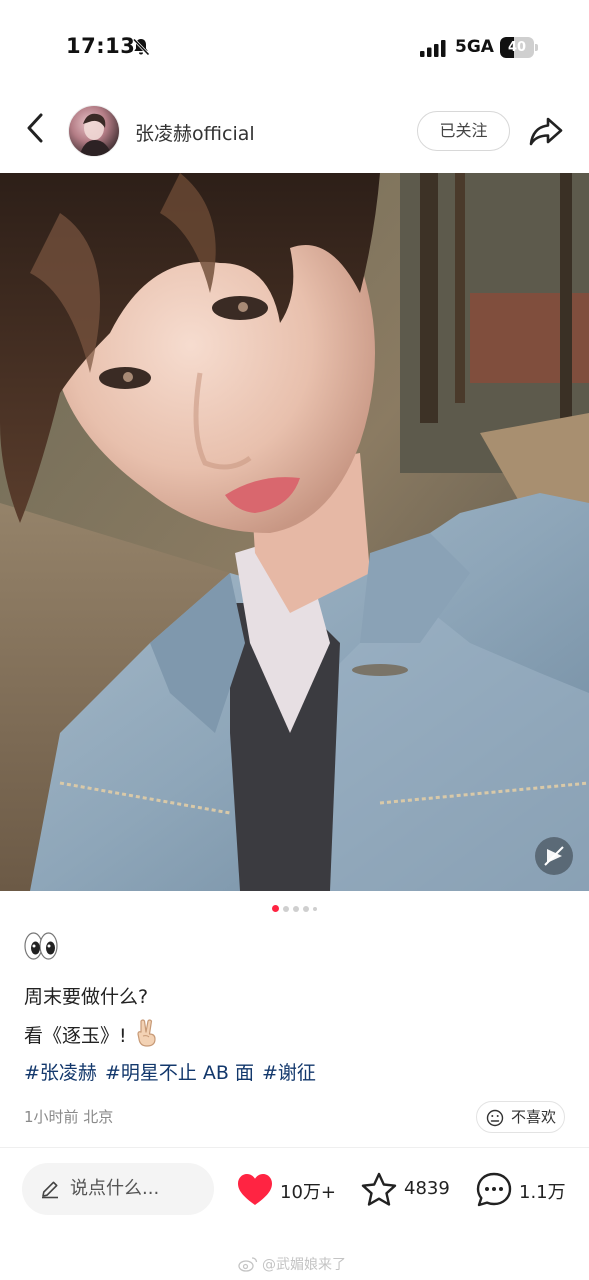  Describe the element at coordinates (294, 133) in the screenshot. I see `post-header: 张凌赫official 已关注` at that location.